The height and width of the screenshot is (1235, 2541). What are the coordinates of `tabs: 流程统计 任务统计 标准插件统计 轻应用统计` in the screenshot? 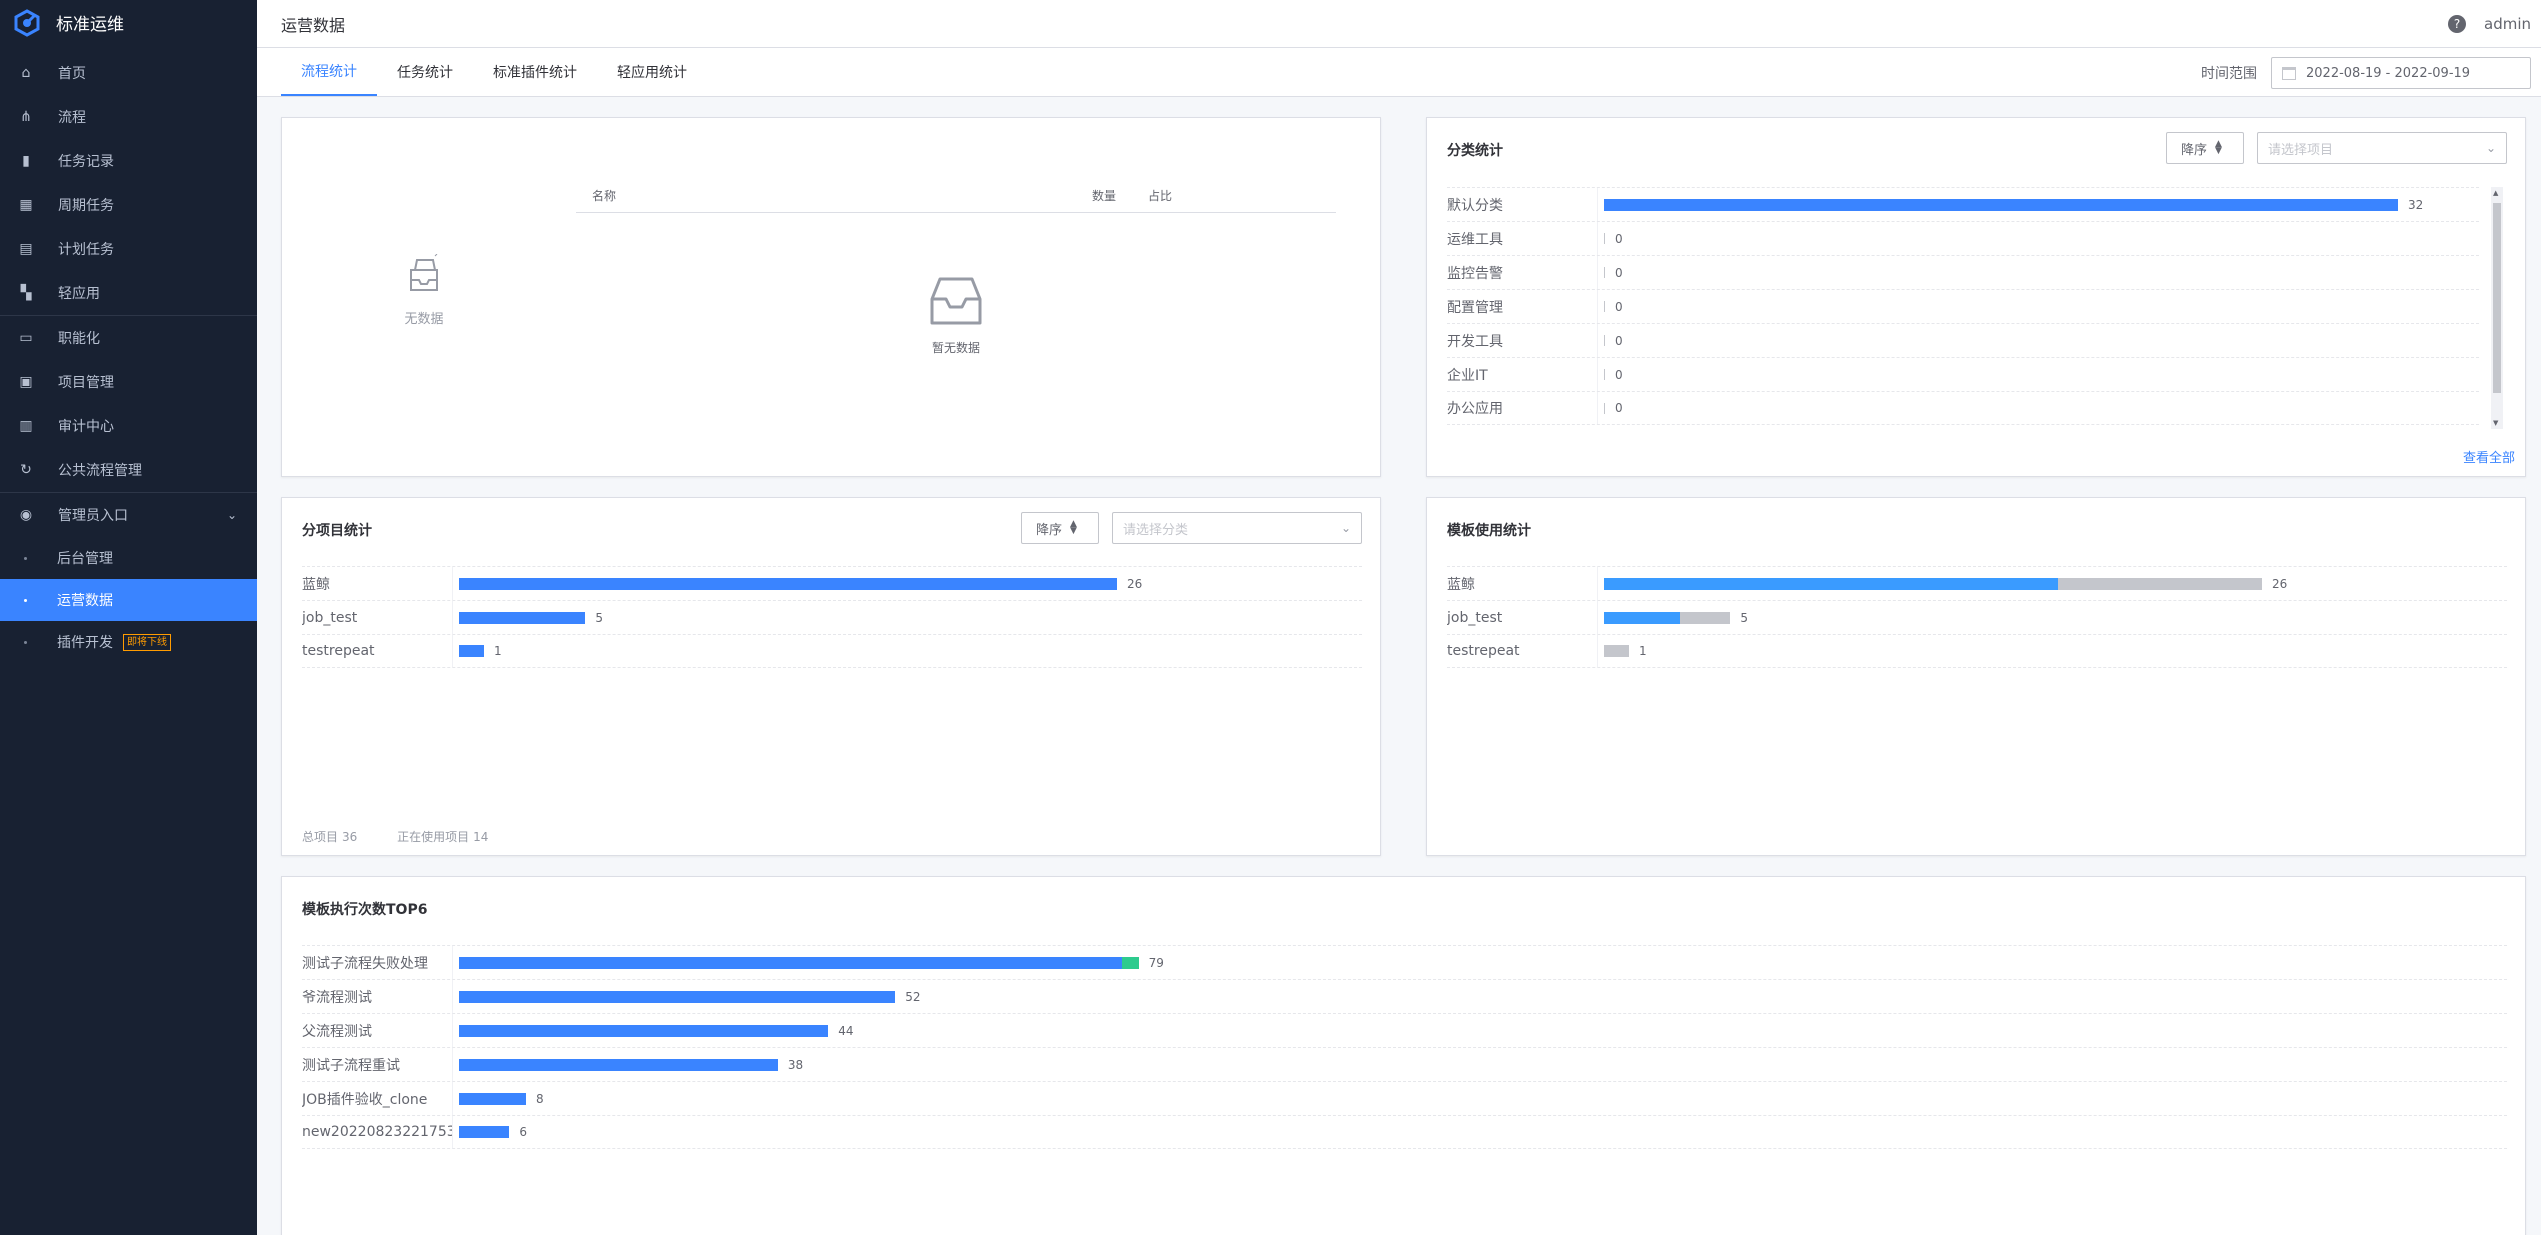 It's located at (494, 72).